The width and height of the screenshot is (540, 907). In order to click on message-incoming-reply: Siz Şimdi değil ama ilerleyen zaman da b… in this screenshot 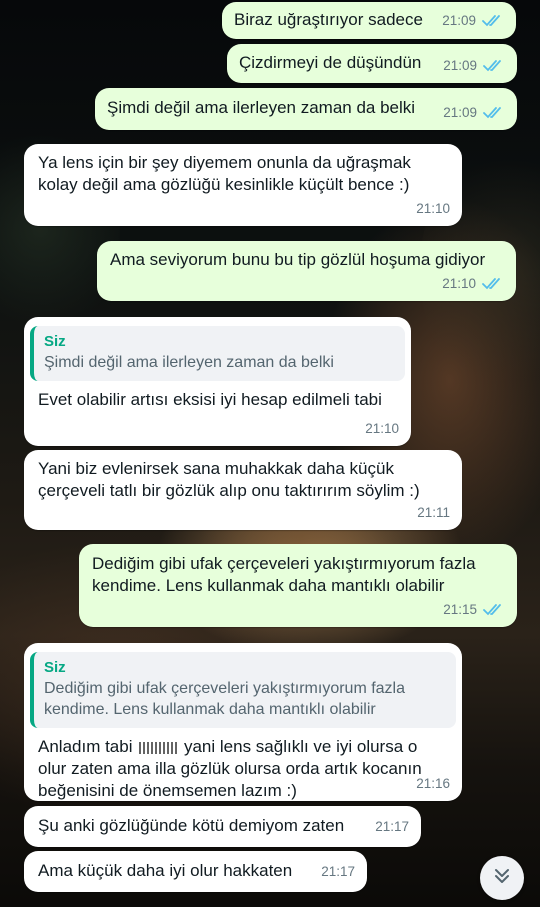, I will do `click(217, 381)`.